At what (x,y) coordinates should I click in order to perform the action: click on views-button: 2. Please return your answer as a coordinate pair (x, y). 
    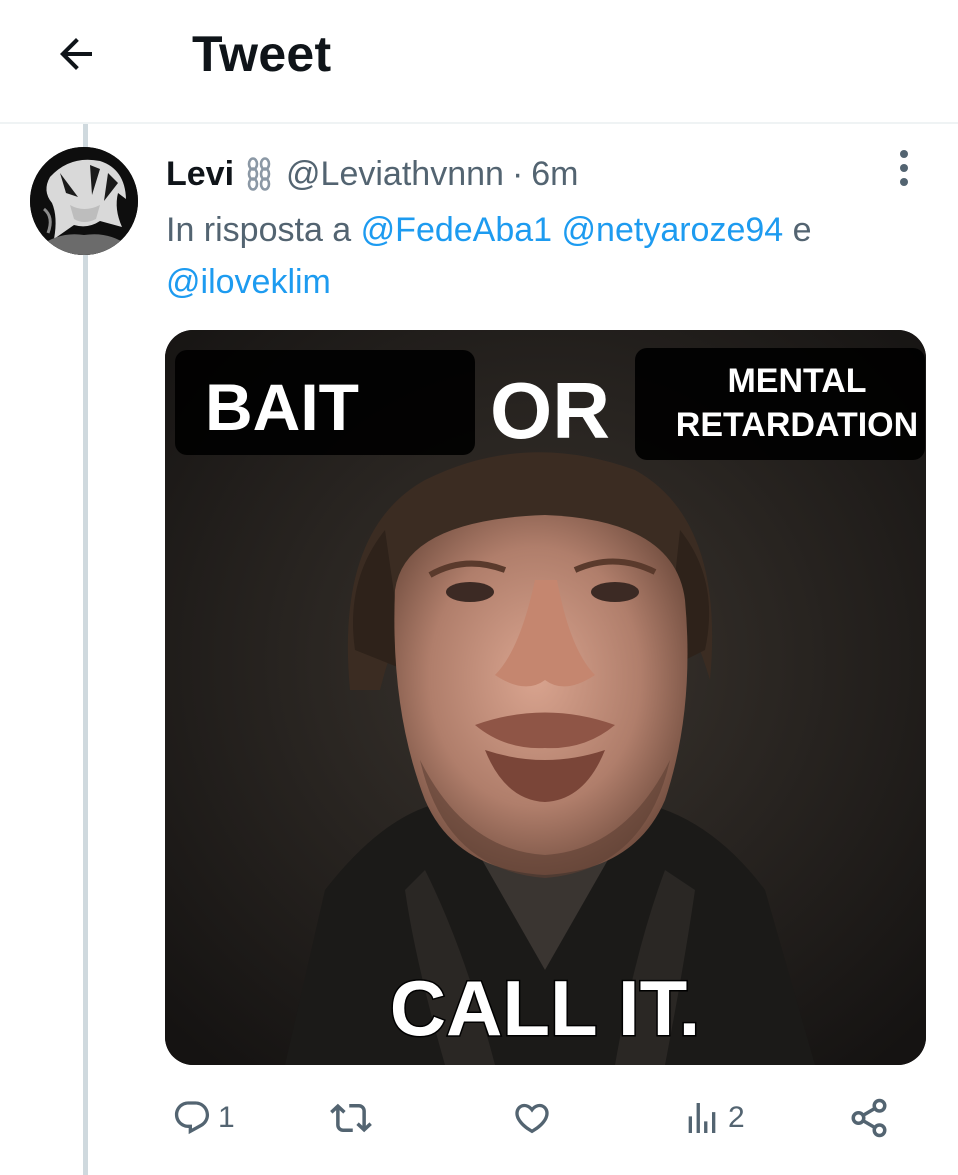
    Looking at the image, I should click on (713, 1118).